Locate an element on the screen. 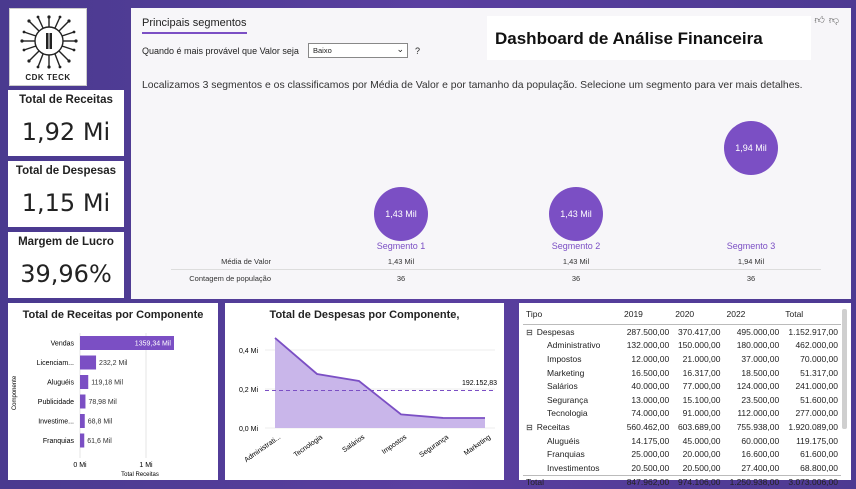  segment-3-contagem: 36 is located at coordinates (751, 278).